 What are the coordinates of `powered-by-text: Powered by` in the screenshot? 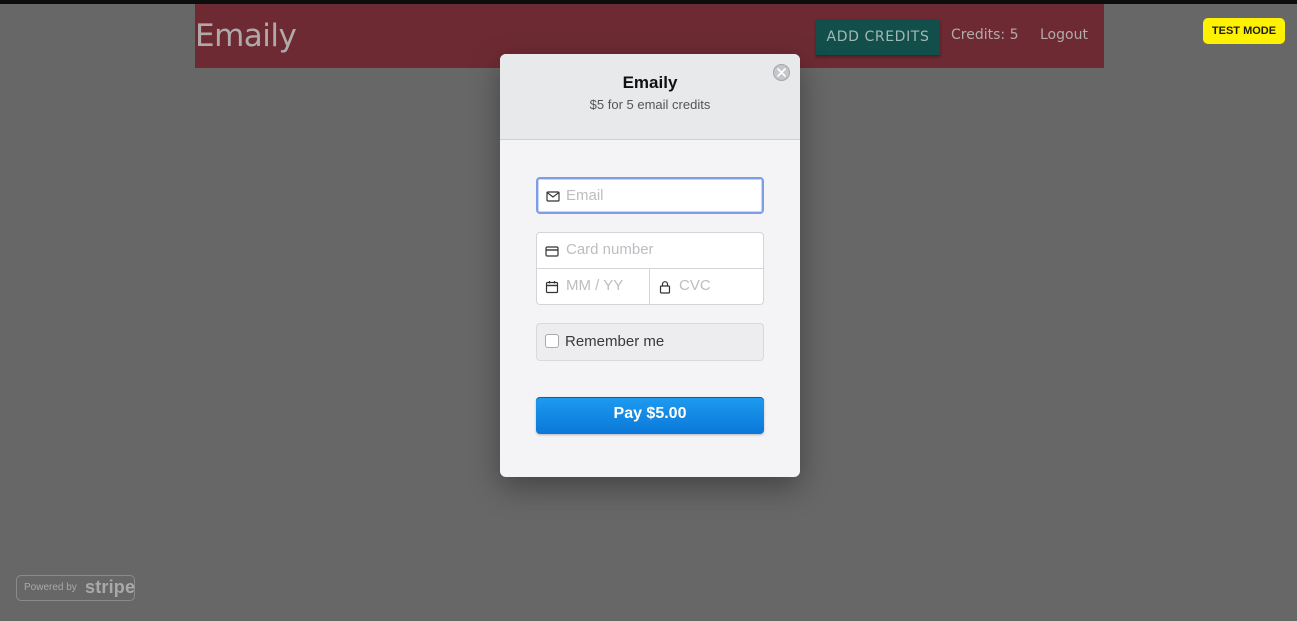 It's located at (50, 587).